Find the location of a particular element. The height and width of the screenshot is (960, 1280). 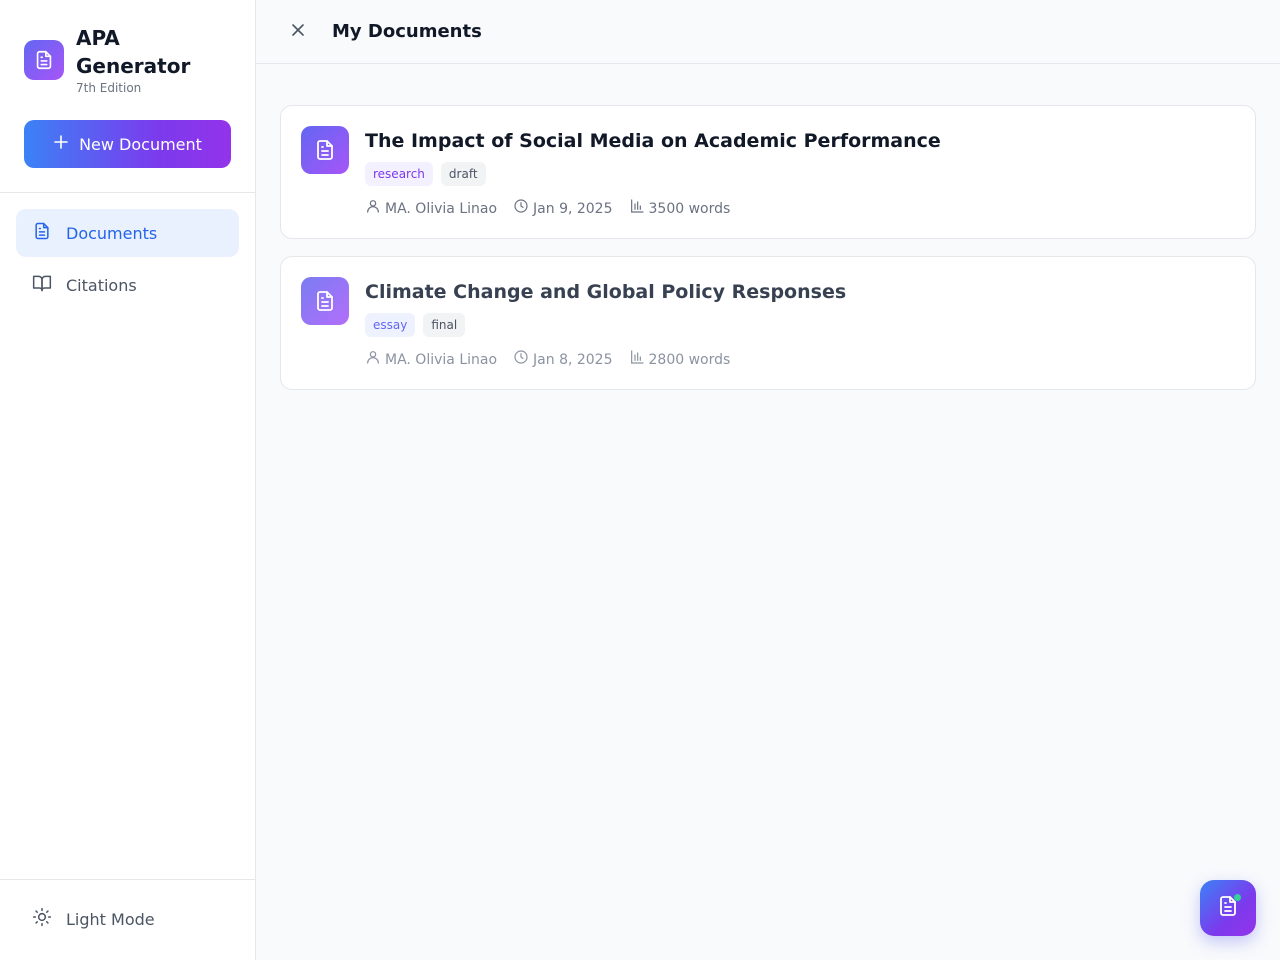

tag: essay is located at coordinates (390, 325).